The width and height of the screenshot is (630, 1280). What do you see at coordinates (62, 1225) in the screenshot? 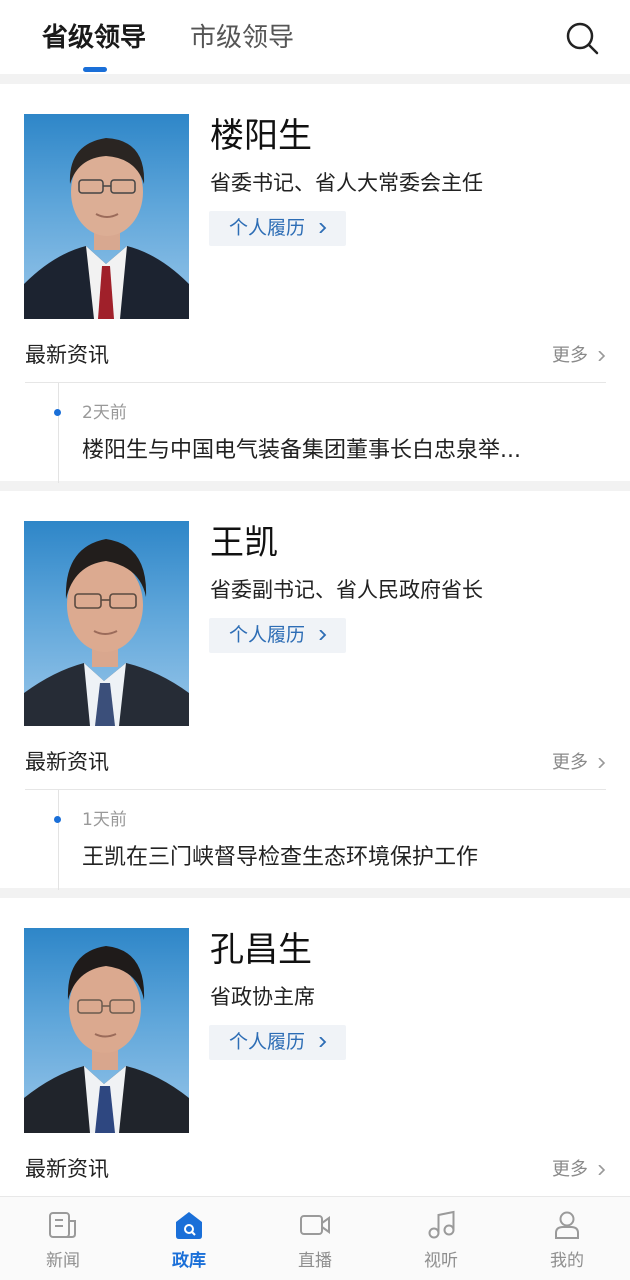
I see `news-icon` at bounding box center [62, 1225].